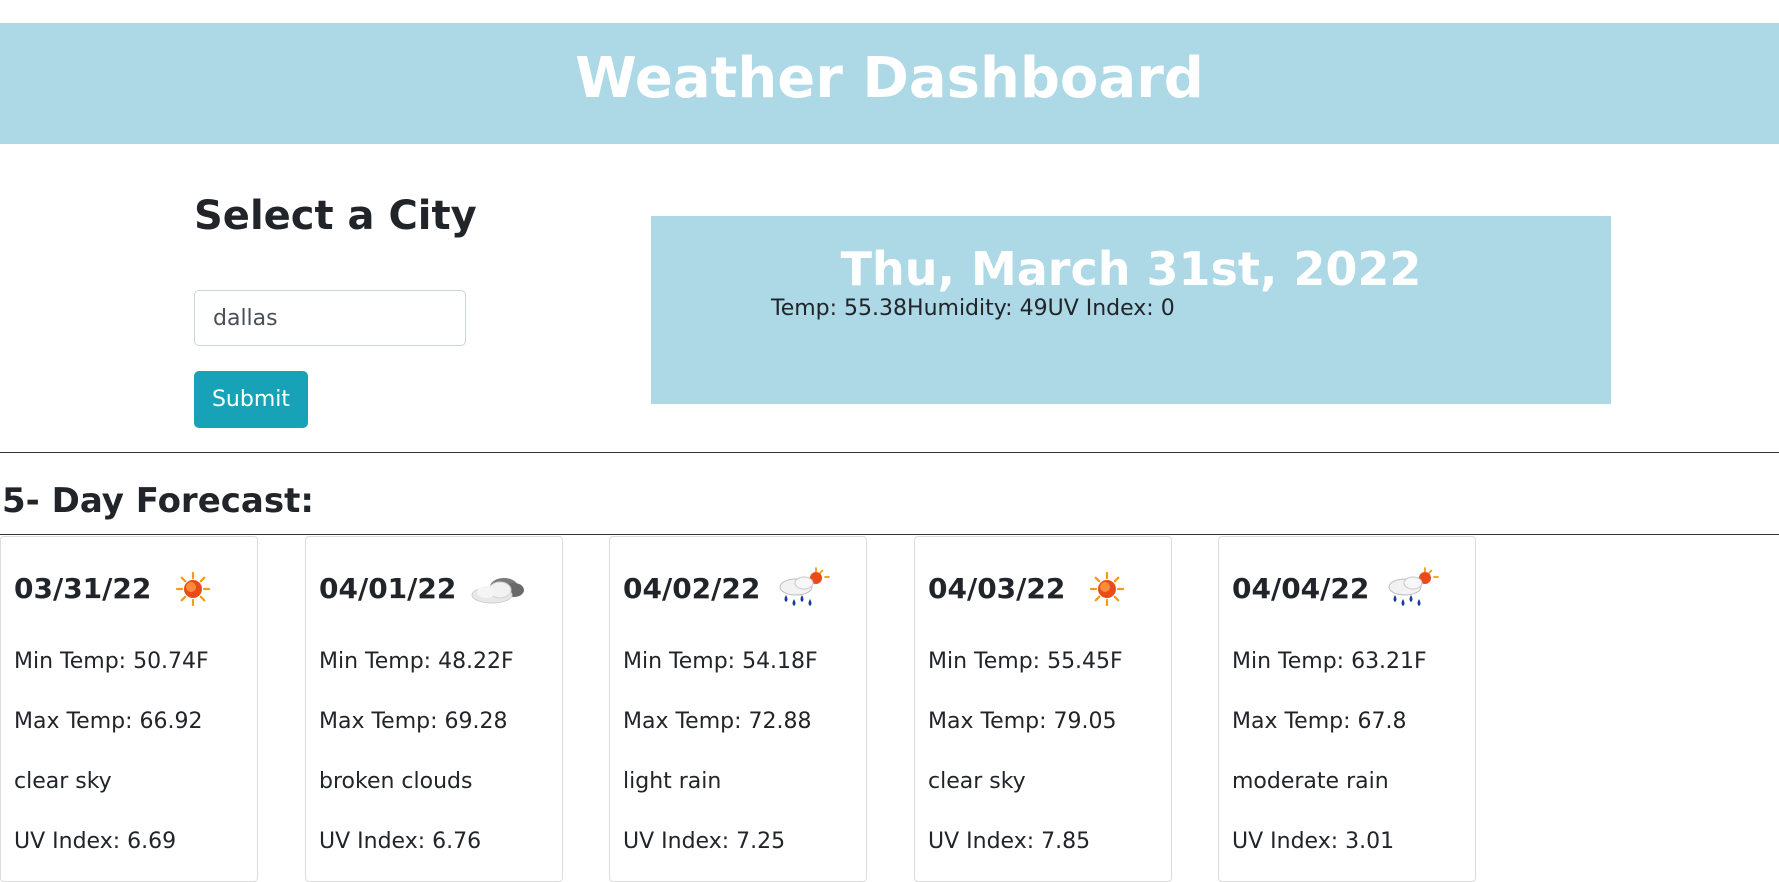 The image size is (1779, 882). I want to click on forecast-min-temp: Min Temp: 48.22F, so click(416, 661).